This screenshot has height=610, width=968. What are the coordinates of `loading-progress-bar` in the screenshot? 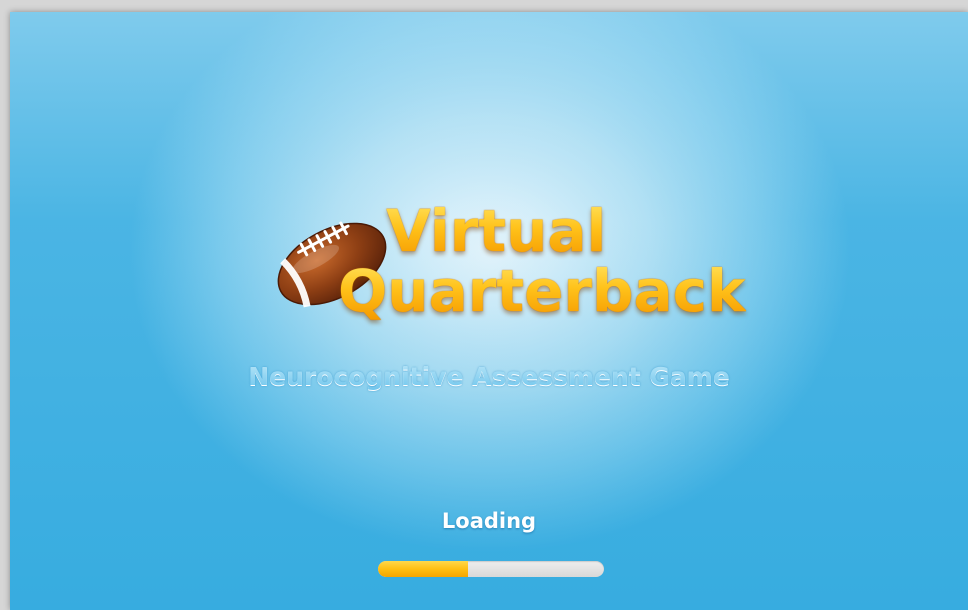 It's located at (491, 569).